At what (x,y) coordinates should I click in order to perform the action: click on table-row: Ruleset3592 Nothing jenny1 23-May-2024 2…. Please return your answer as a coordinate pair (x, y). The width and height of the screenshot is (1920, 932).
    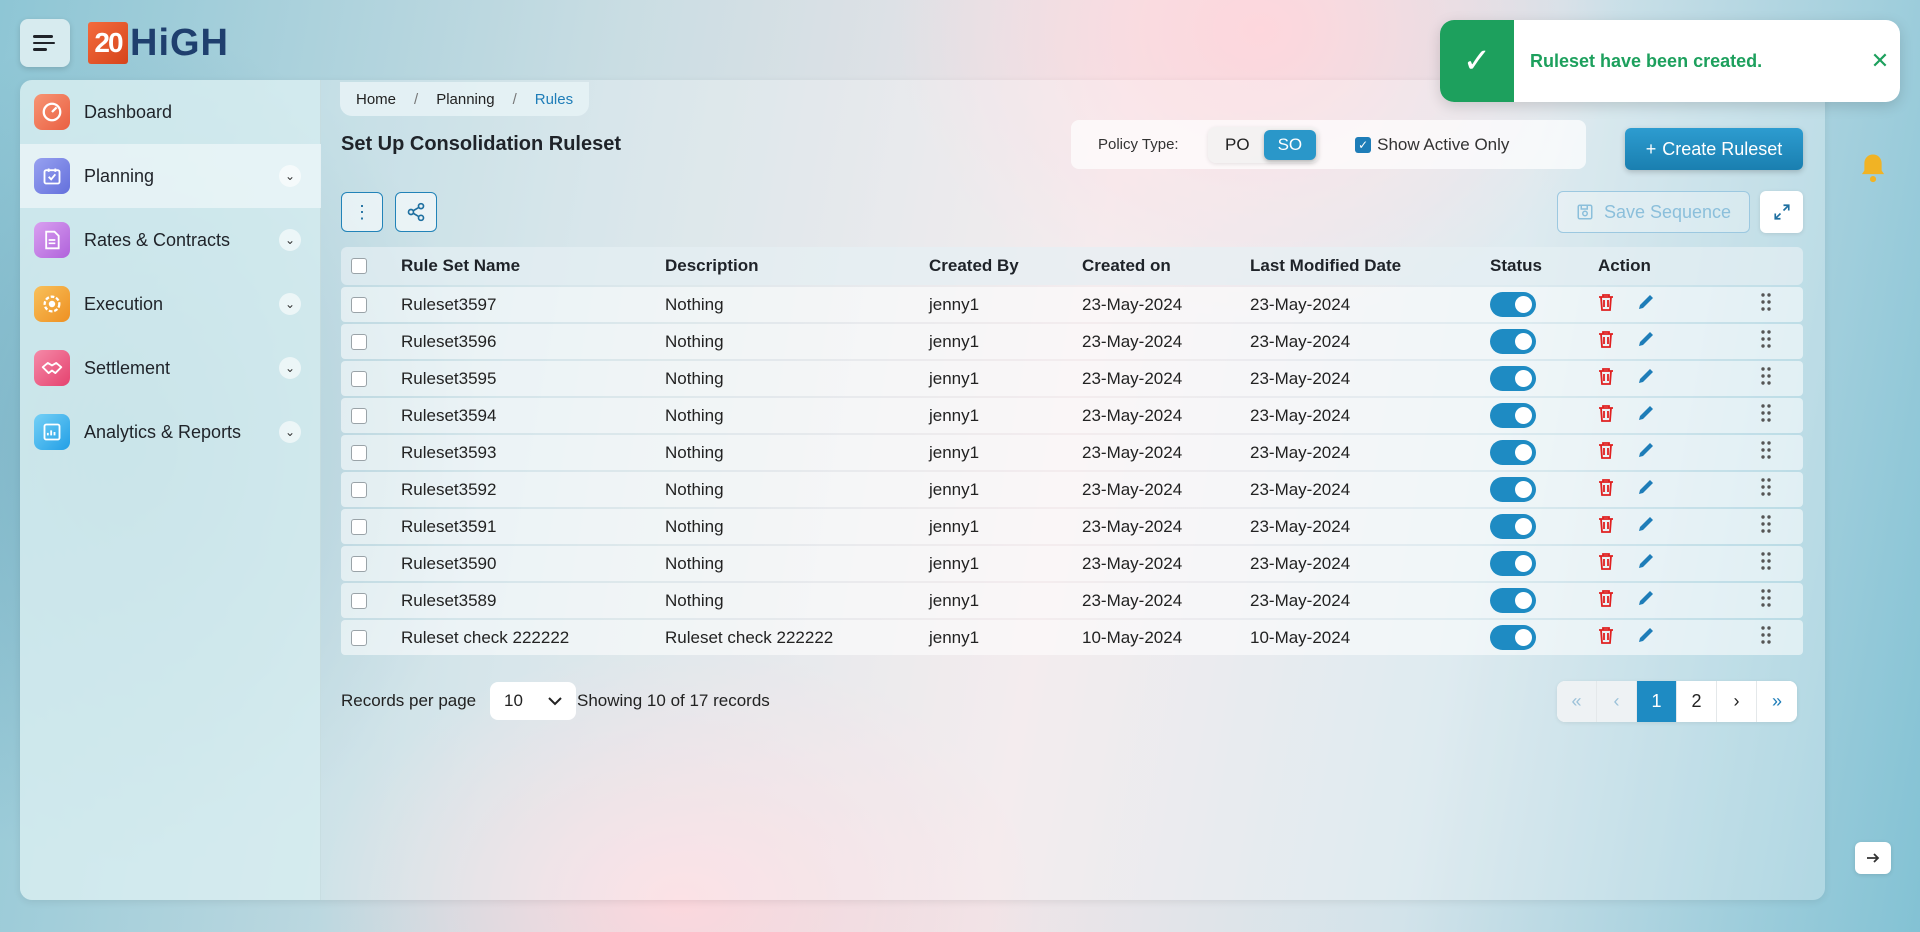
    Looking at the image, I should click on (1072, 489).